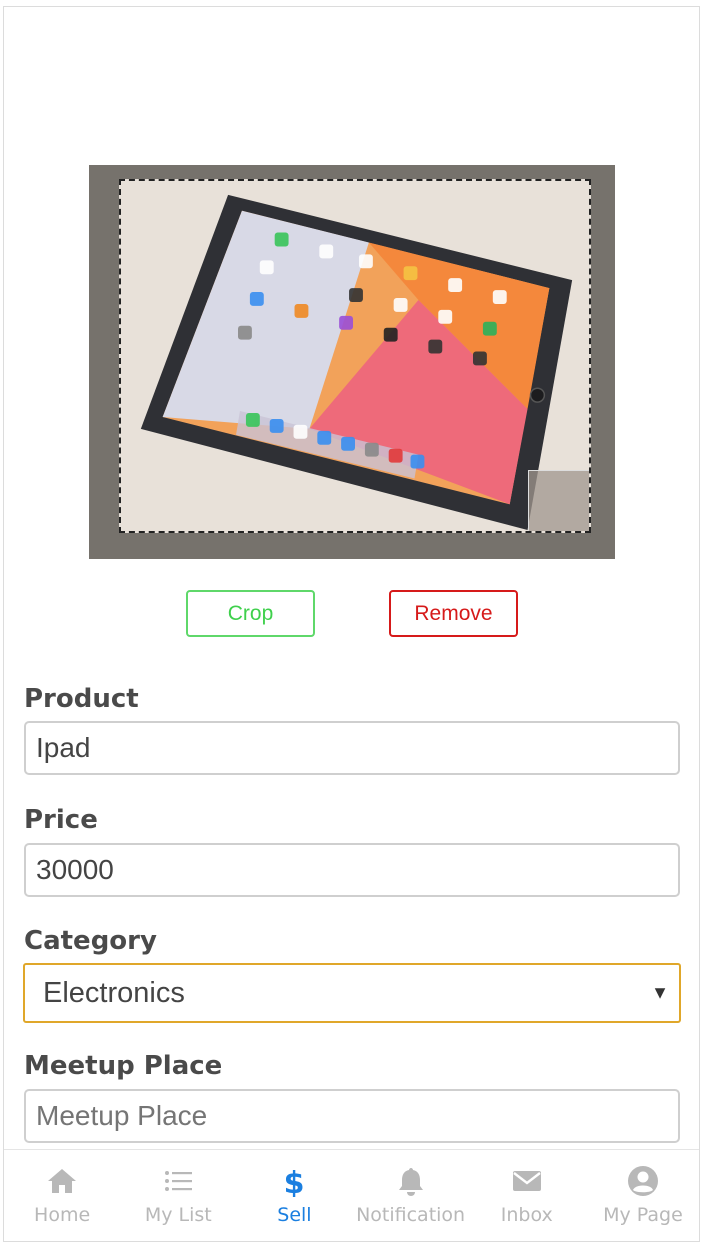 The width and height of the screenshot is (704, 1244). I want to click on crop-resize-handle, so click(558, 500).